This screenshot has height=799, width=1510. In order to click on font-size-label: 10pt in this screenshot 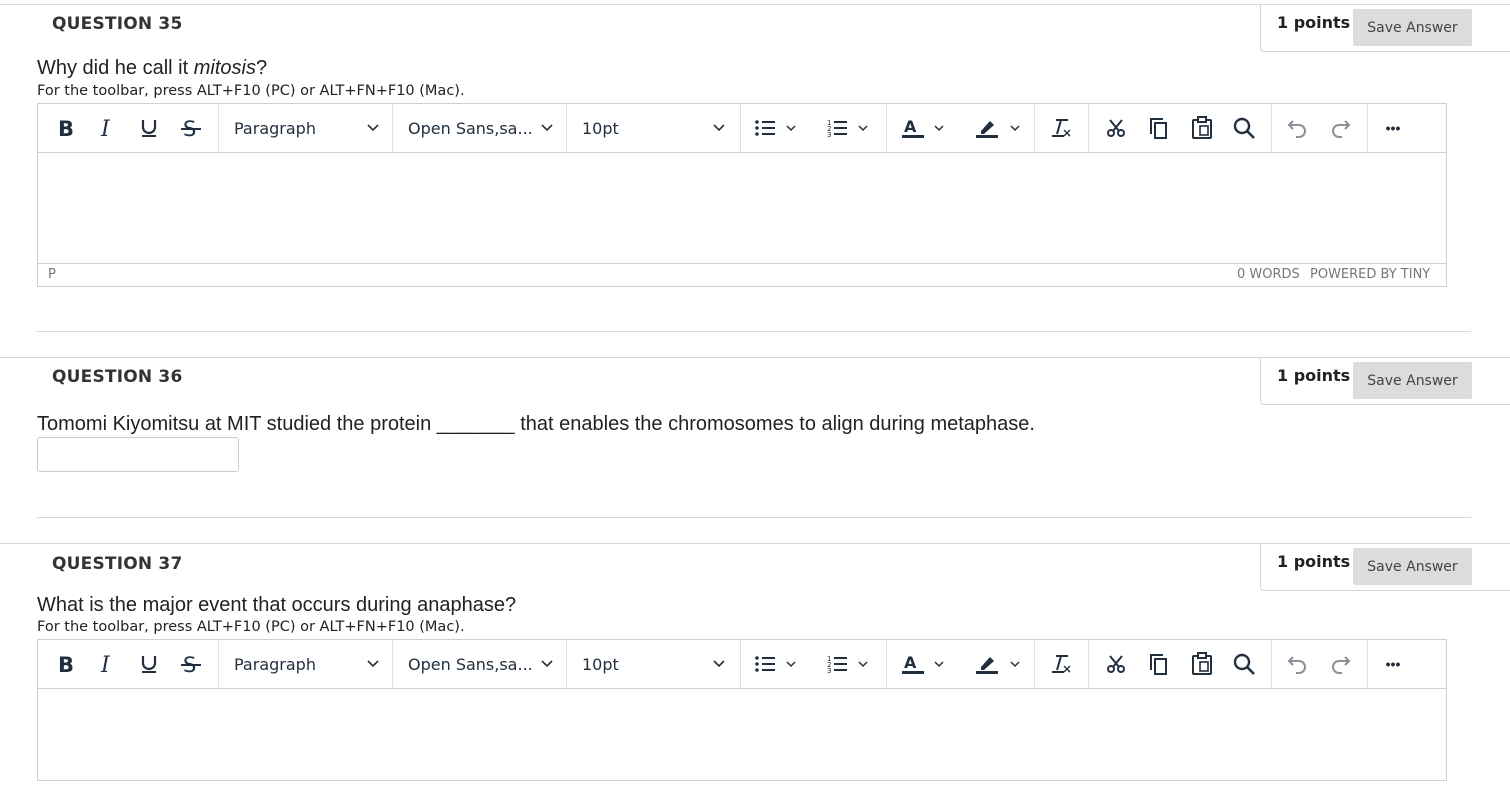, I will do `click(600, 128)`.